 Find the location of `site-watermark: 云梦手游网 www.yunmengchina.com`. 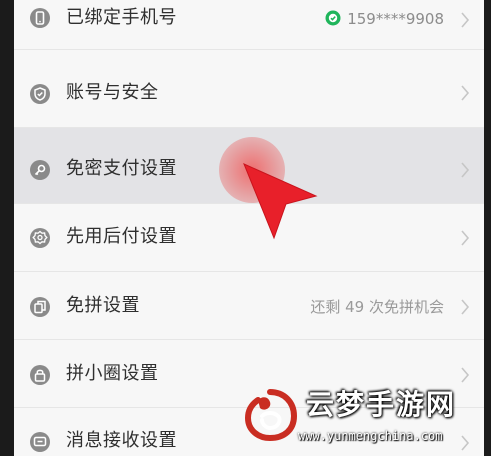

site-watermark: 云梦手游网 www.yunmengchina.com is located at coordinates (363, 419).